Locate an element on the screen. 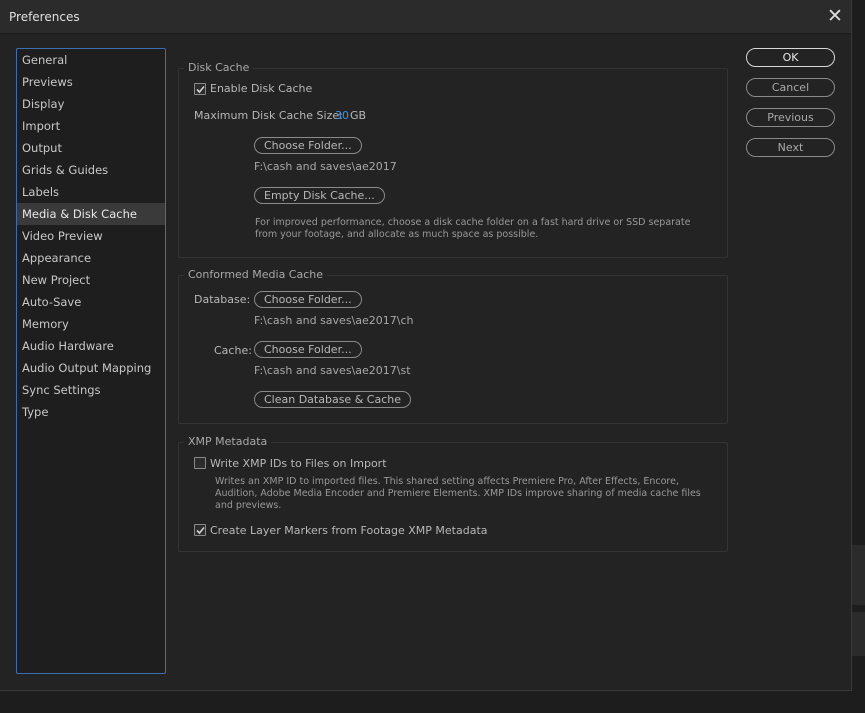  write-xmp-ids-label: Write XMP IDs to Files on Import is located at coordinates (298, 463).